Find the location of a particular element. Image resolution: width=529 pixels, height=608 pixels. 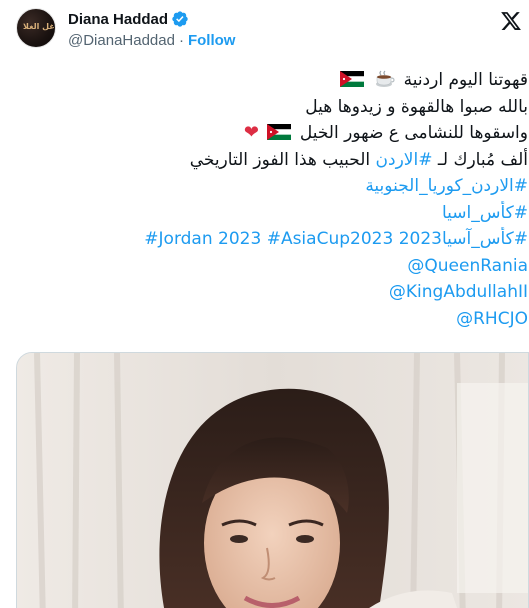

mention-kingabdullah-link: @KingAbdullahII is located at coordinates (458, 292).